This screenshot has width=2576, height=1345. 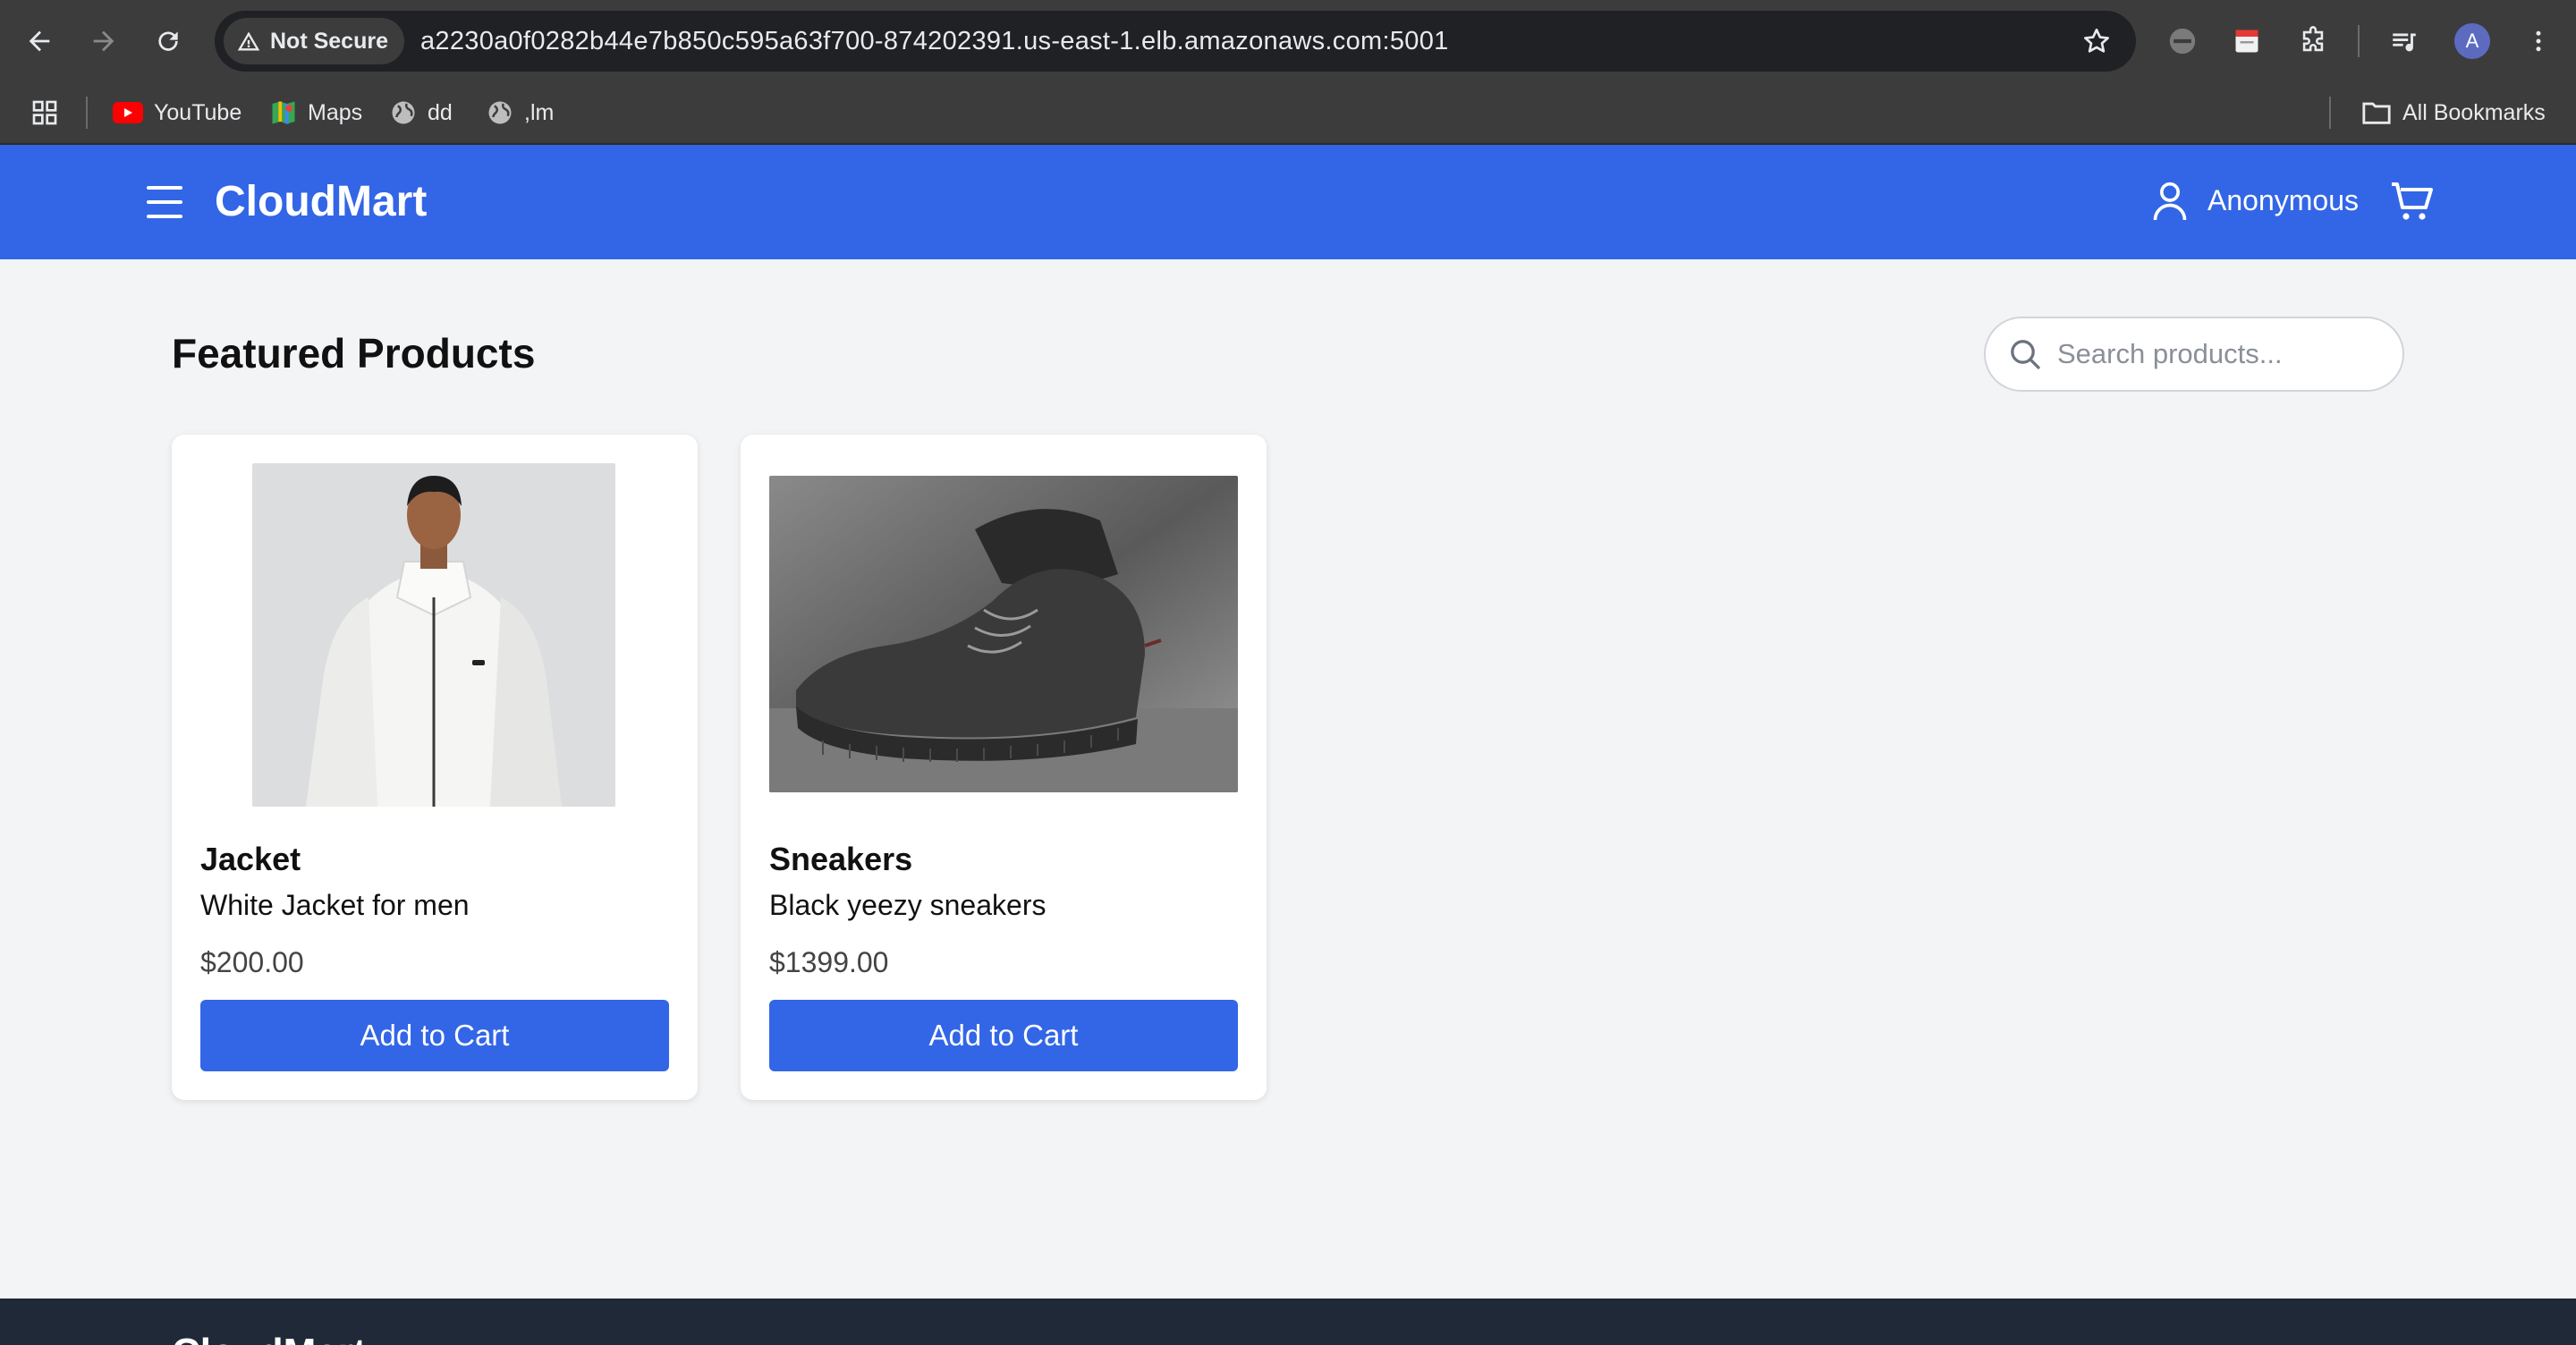 I want to click on star-icon, so click(x=2096, y=41).